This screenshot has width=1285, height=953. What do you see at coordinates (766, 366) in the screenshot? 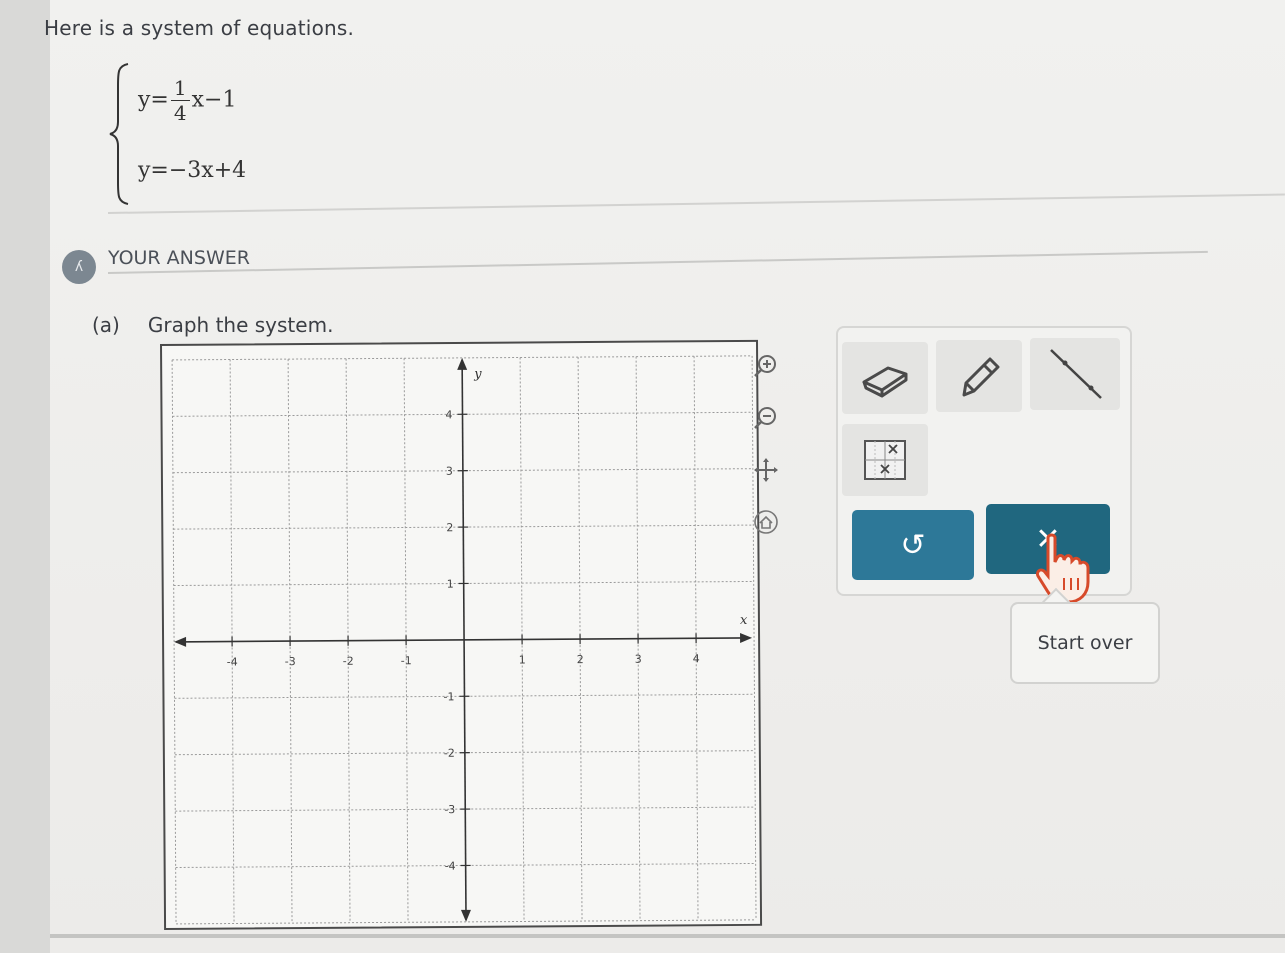
I see `zoom-in-icon` at bounding box center [766, 366].